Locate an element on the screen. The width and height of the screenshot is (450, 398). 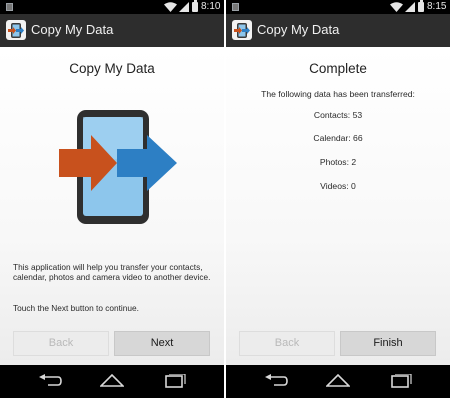
status-bar: 8:15 is located at coordinates (338, 7).